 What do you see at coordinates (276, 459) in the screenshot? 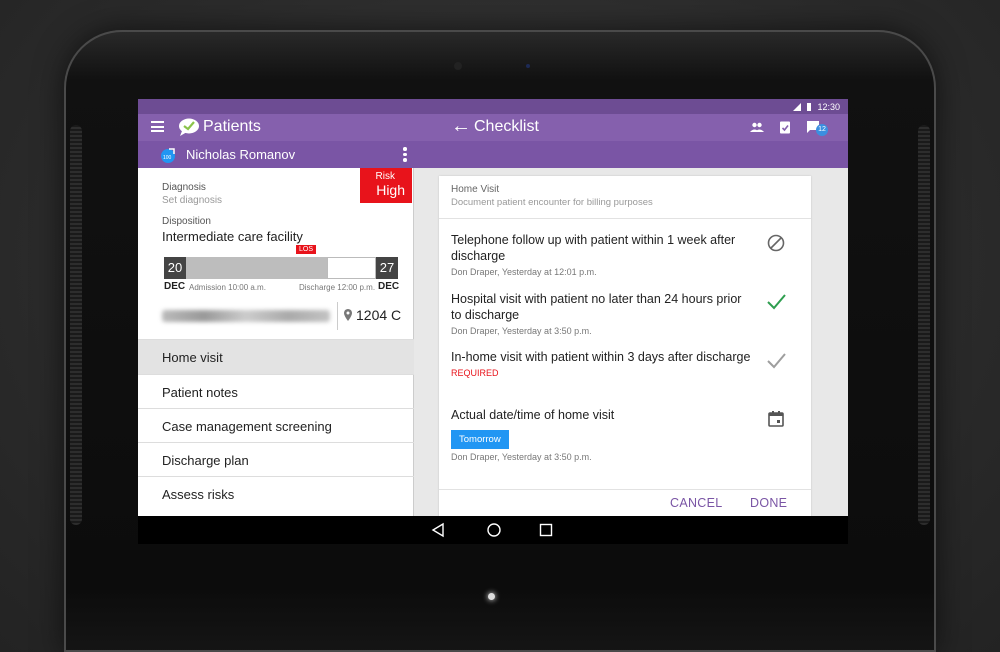
I see `nav-item-discharge-plan: Discharge plan` at bounding box center [276, 459].